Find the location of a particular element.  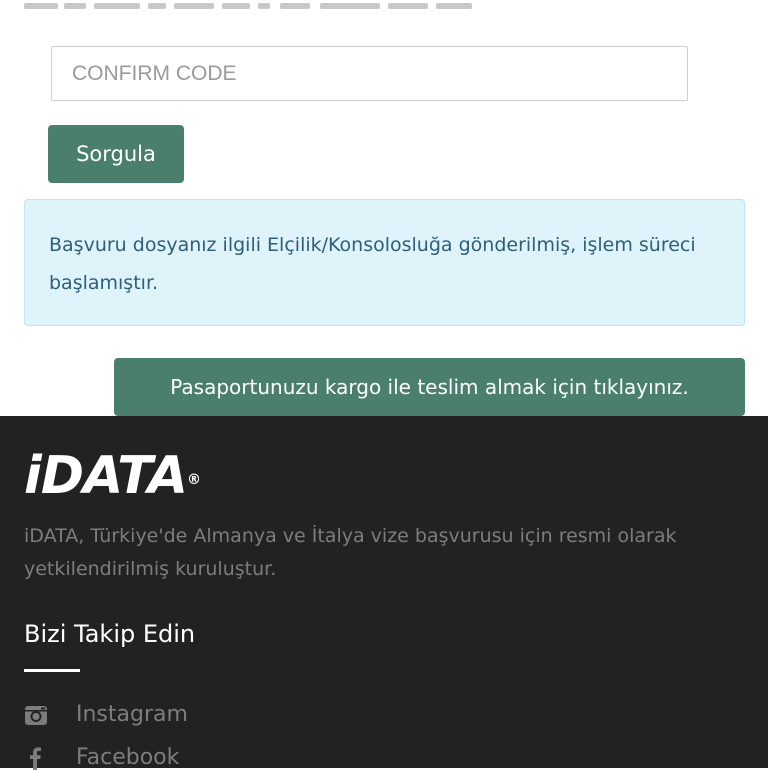

registered-mark: ® is located at coordinates (193, 480).